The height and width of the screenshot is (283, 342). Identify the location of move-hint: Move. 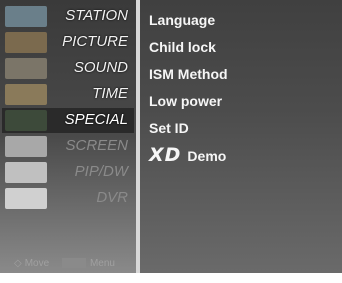
(37, 263).